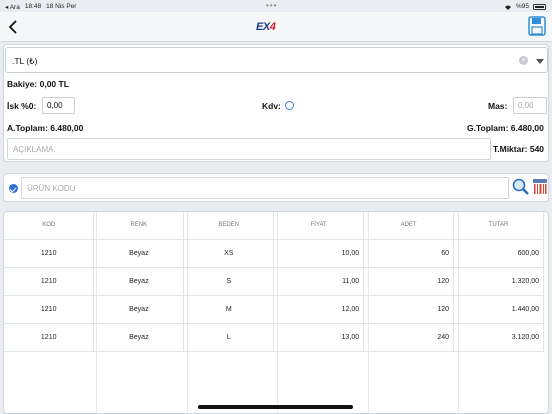 The width and height of the screenshot is (552, 414). I want to click on column-header-renk: RENK, so click(139, 226).